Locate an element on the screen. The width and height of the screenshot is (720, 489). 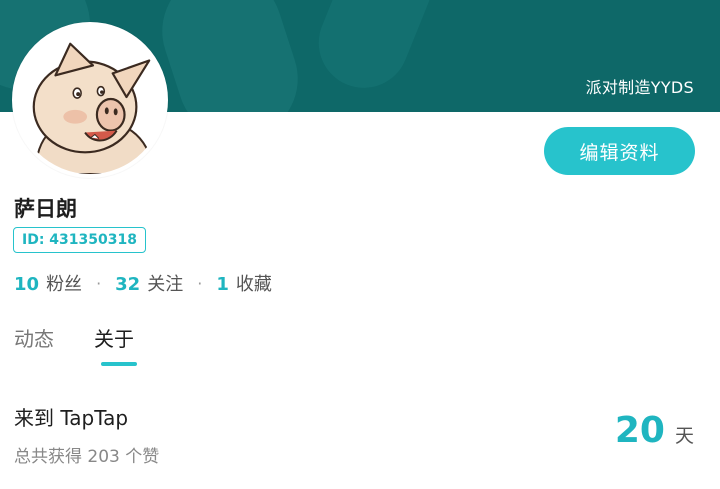
days-count: 20 is located at coordinates (639, 430).